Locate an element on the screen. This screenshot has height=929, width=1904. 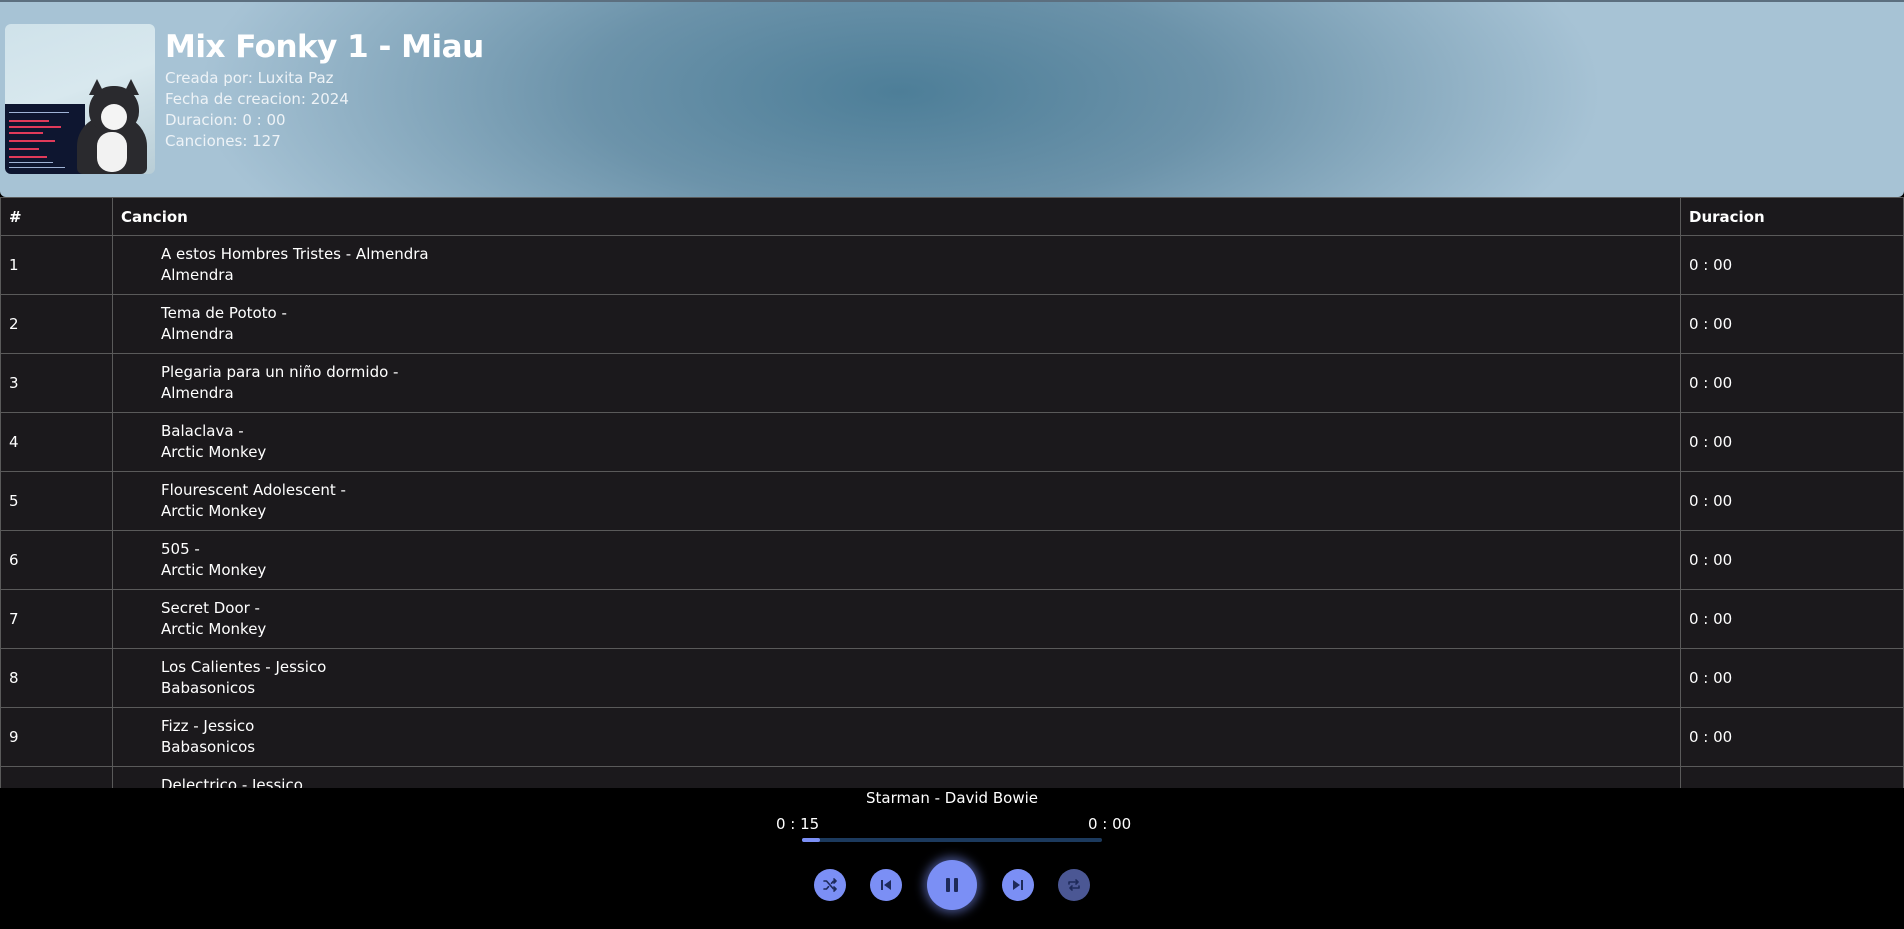
table-row: Delectrico - JessicoBabasonicos is located at coordinates (952, 777).